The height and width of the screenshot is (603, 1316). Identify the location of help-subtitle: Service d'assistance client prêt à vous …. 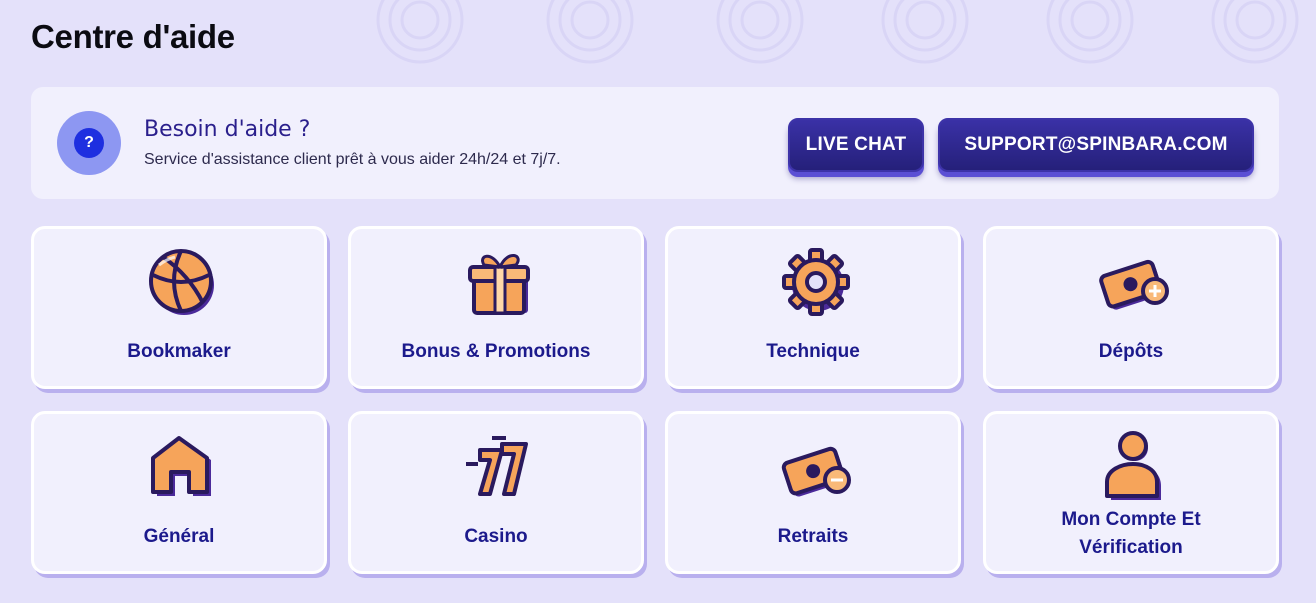
(352, 159).